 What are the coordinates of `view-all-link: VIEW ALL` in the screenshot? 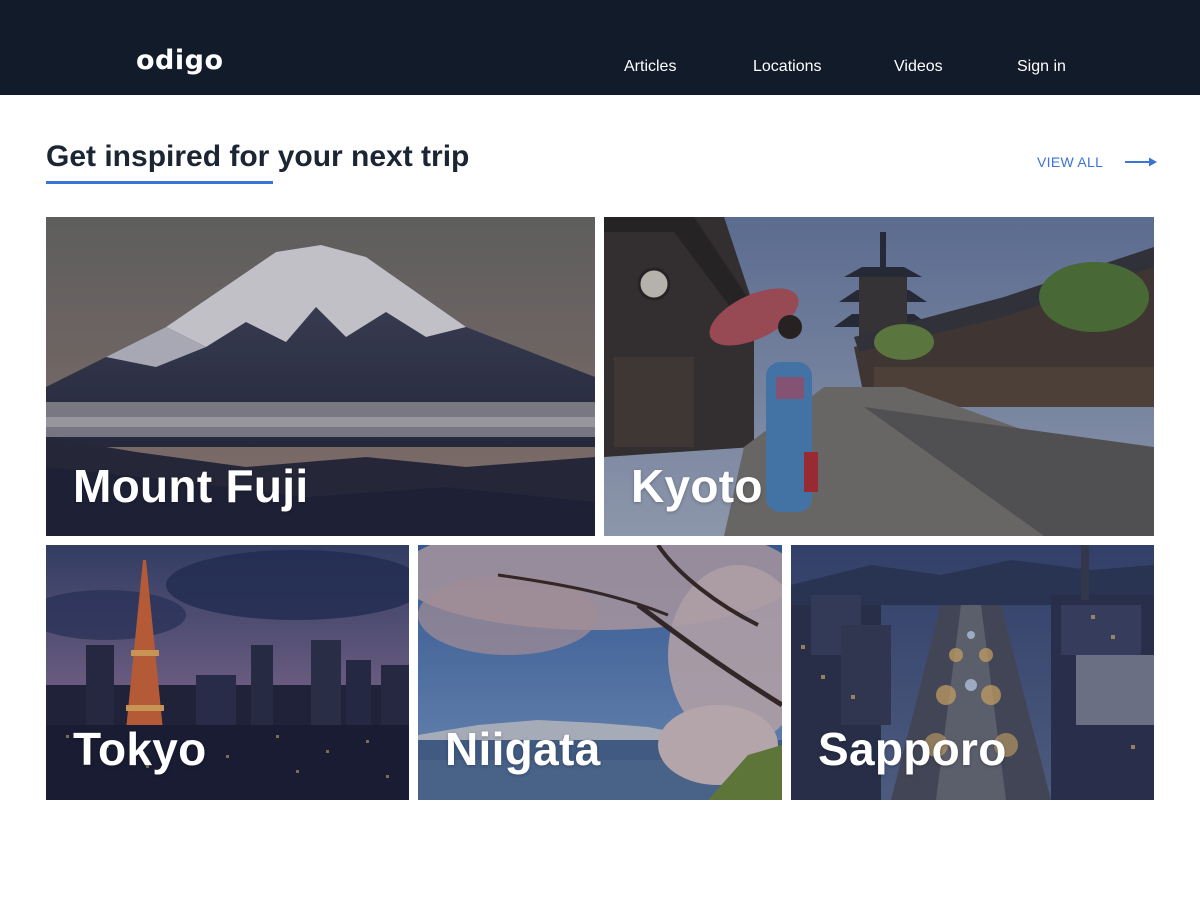 It's located at (1097, 162).